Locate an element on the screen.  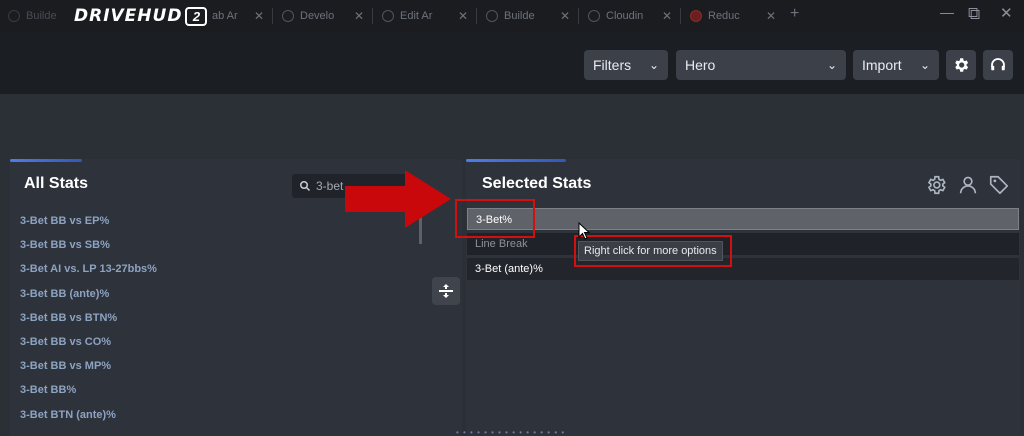
tab-label: ab Ar is located at coordinates (225, 16).